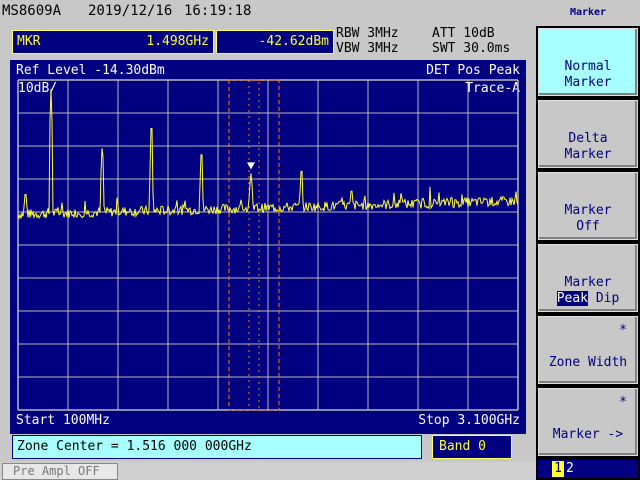 The height and width of the screenshot is (480, 640). I want to click on softkey-menu-title: Marker, so click(588, 13).